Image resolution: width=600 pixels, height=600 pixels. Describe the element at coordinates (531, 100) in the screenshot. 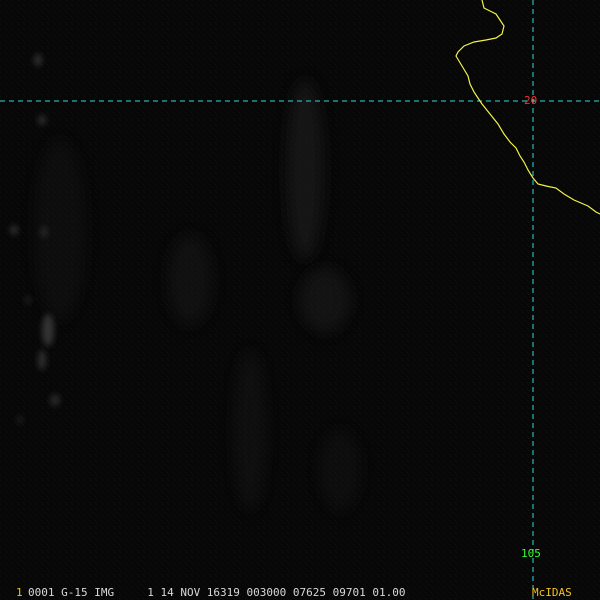

I see `latitude-label: 20` at that location.